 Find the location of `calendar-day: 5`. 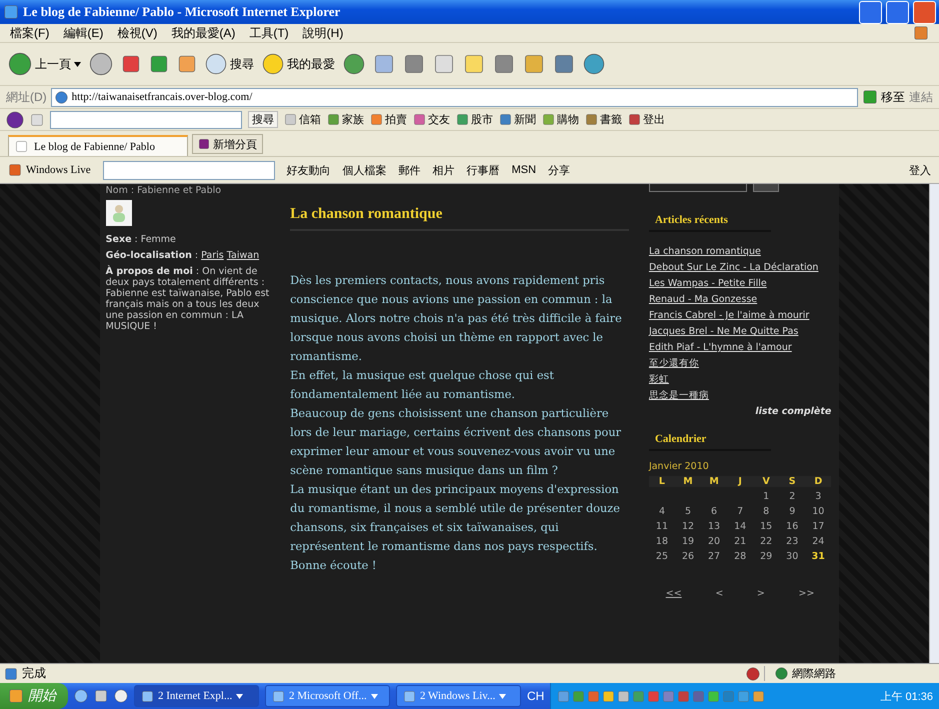

calendar-day: 5 is located at coordinates (688, 511).